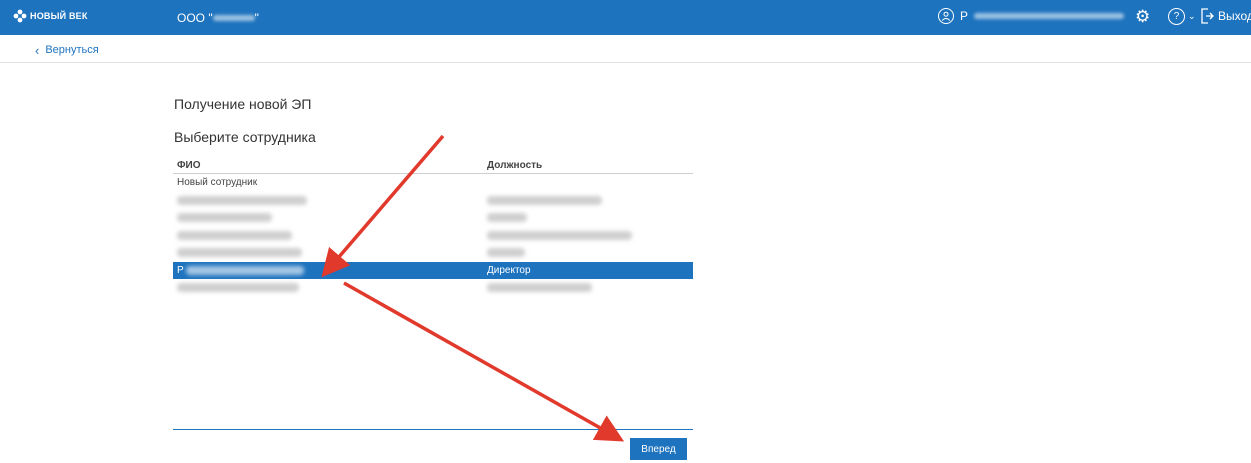 This screenshot has width=1251, height=463. Describe the element at coordinates (433, 164) in the screenshot. I see `table-header: ФИО Должность` at that location.